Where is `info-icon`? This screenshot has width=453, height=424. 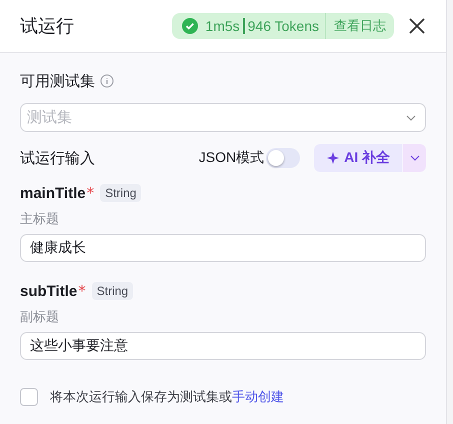 info-icon is located at coordinates (107, 81).